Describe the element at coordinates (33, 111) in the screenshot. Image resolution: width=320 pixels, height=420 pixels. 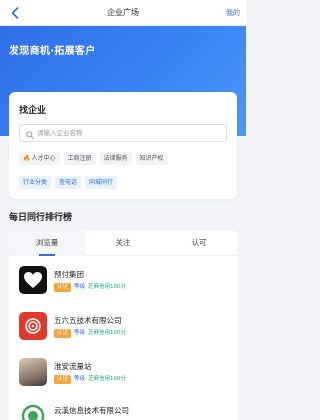
I see `find-company-title: 找企业` at that location.